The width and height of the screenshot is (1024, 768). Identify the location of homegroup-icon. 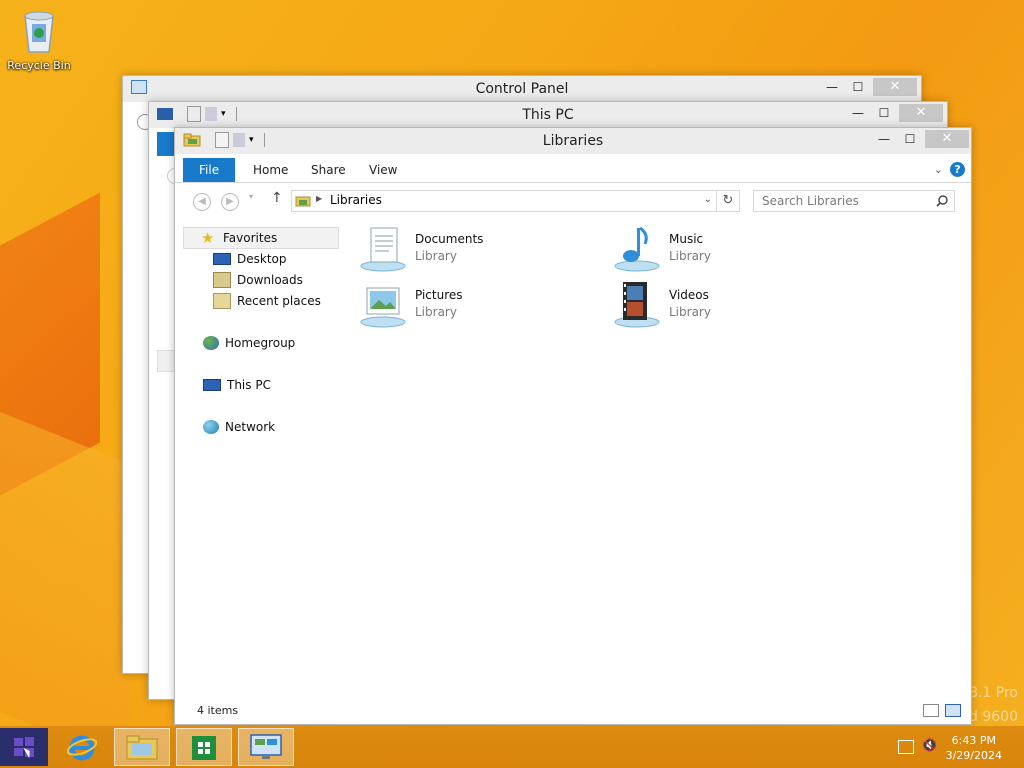
(211, 343).